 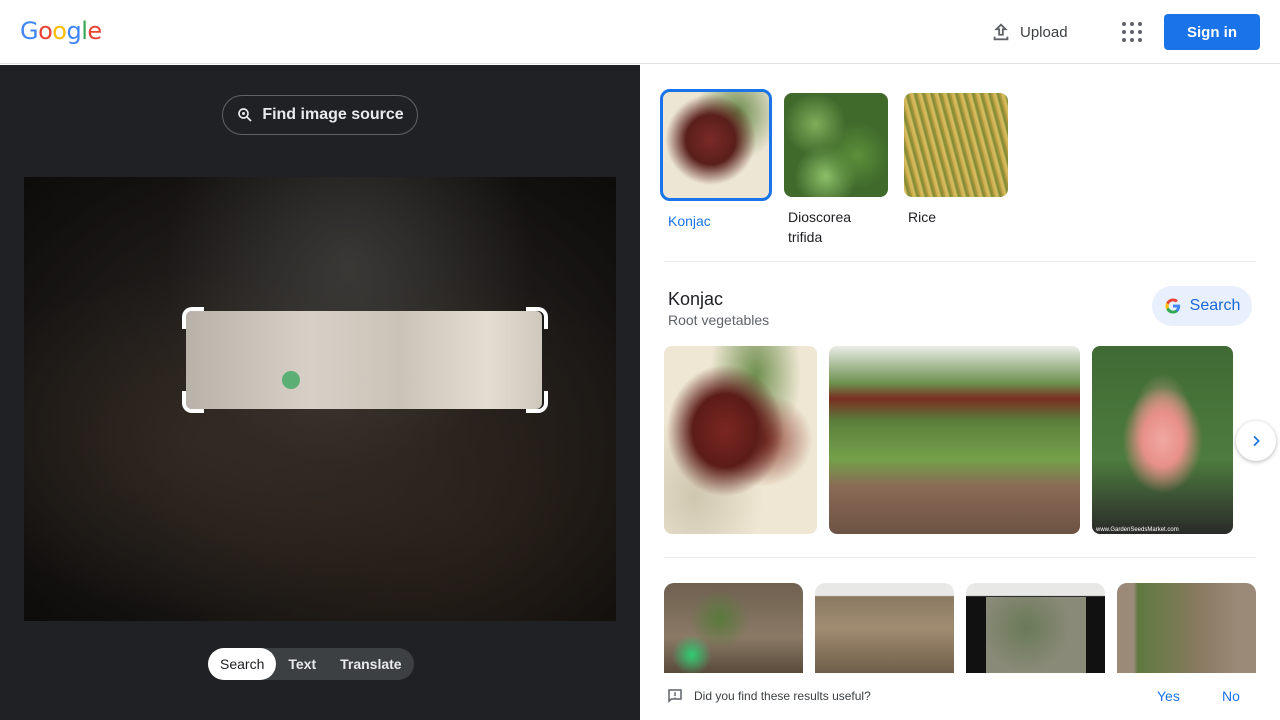 I want to click on gallery-image: www.GardenSeedsMarket.com, so click(x=1162, y=440).